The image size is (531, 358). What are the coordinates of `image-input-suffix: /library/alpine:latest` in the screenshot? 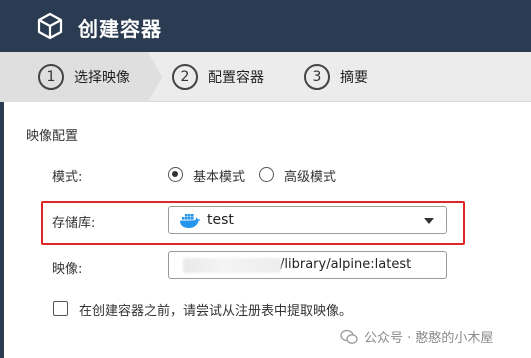 It's located at (346, 264).